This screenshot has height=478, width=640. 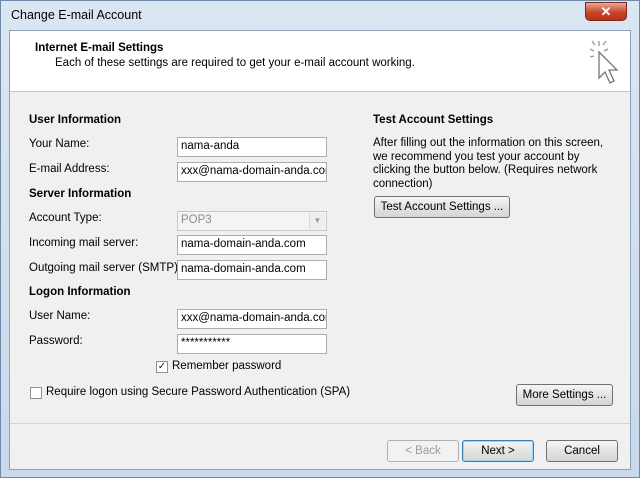 I want to click on header-title: Internet E-mail Settings, so click(x=99, y=48).